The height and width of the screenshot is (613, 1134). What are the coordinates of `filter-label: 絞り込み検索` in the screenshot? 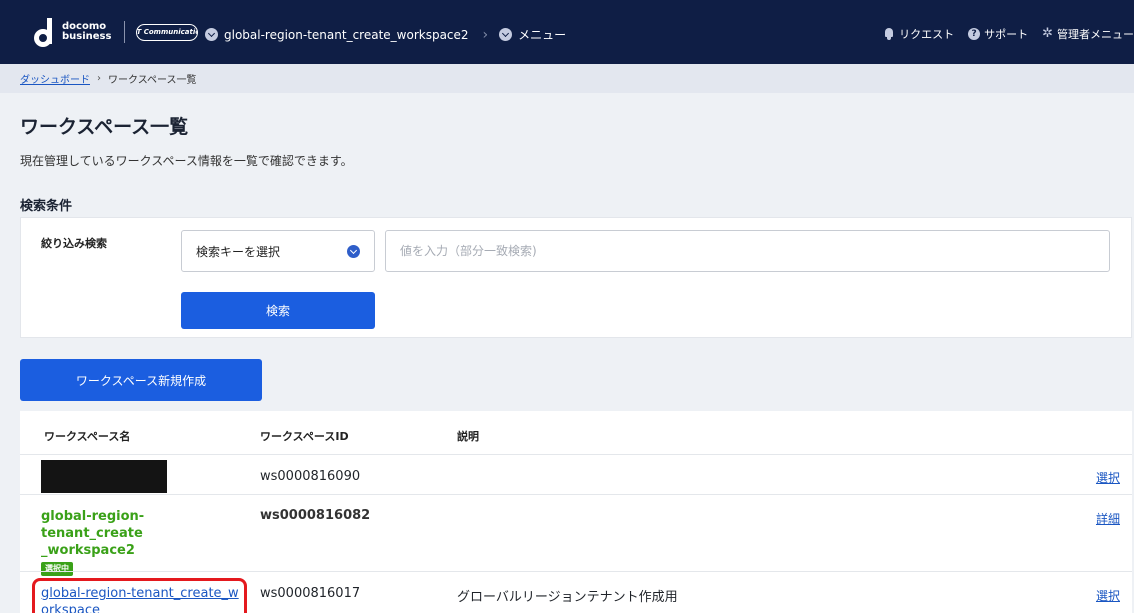 It's located at (74, 243).